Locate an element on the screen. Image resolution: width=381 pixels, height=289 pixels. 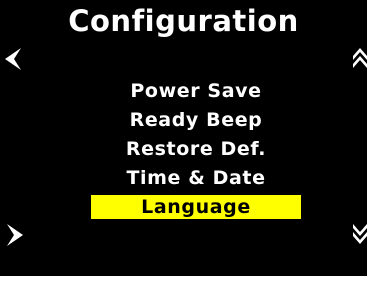
menu-item-label: Time & Date is located at coordinates (196, 178).